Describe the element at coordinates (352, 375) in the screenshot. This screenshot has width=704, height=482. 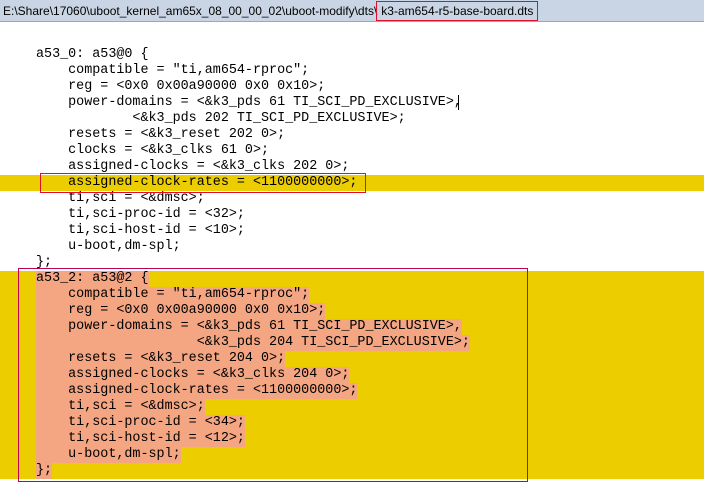
I see `code-line: assigned-clocks = <&k3_clks 204 0>;` at that location.